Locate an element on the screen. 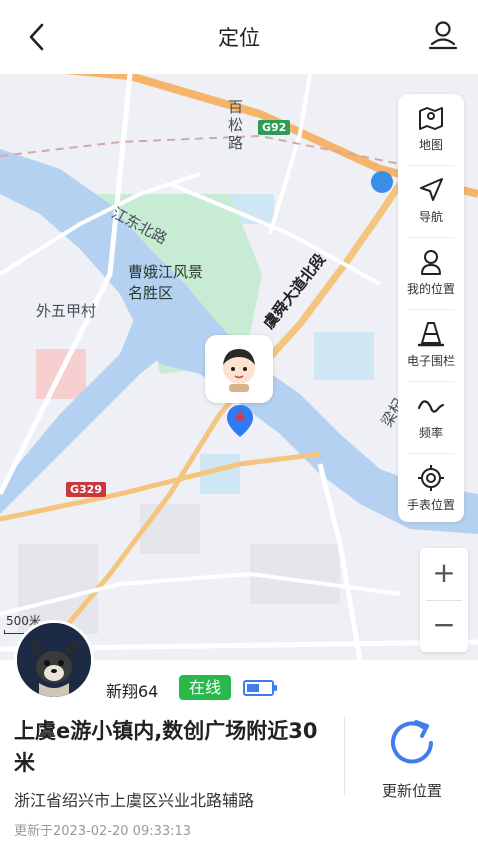 The image size is (478, 850). toolbar-watch-location: 手表位置 is located at coordinates (431, 490).